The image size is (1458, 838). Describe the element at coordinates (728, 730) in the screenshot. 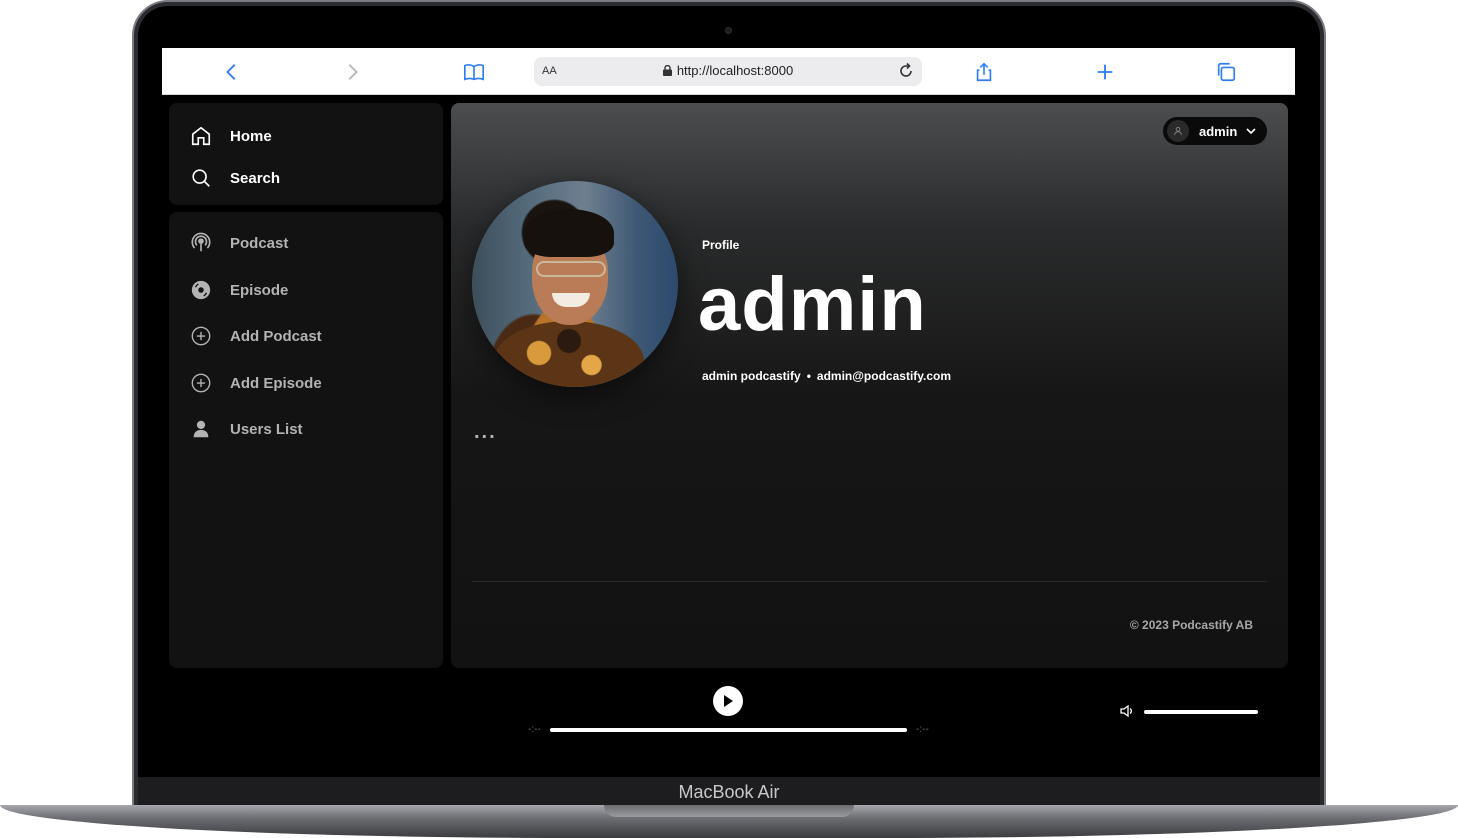

I see `playback-progress-bar` at that location.